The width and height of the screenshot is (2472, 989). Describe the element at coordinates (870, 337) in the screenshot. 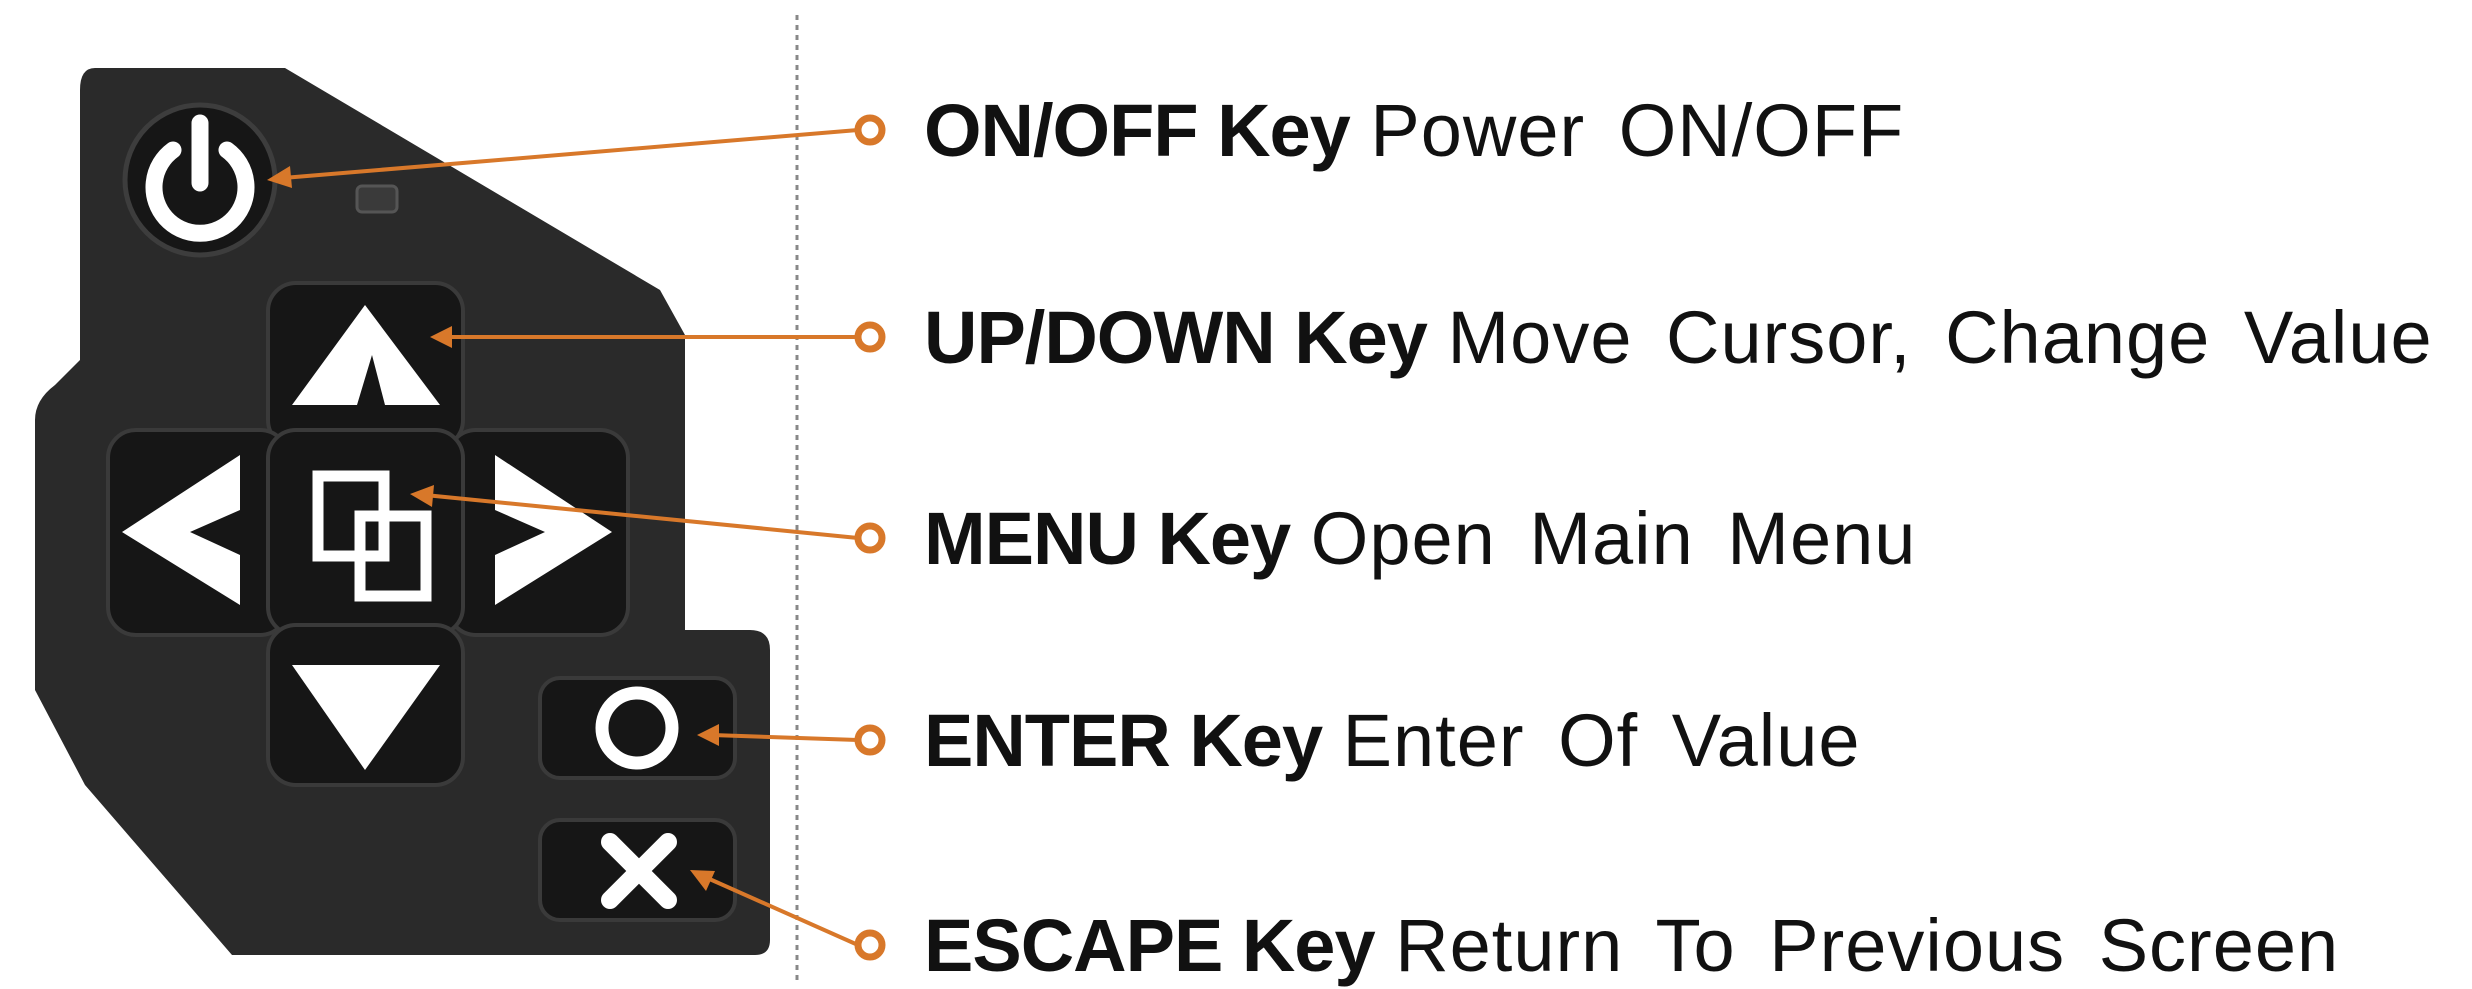

I see `callout-marker-up-down` at that location.